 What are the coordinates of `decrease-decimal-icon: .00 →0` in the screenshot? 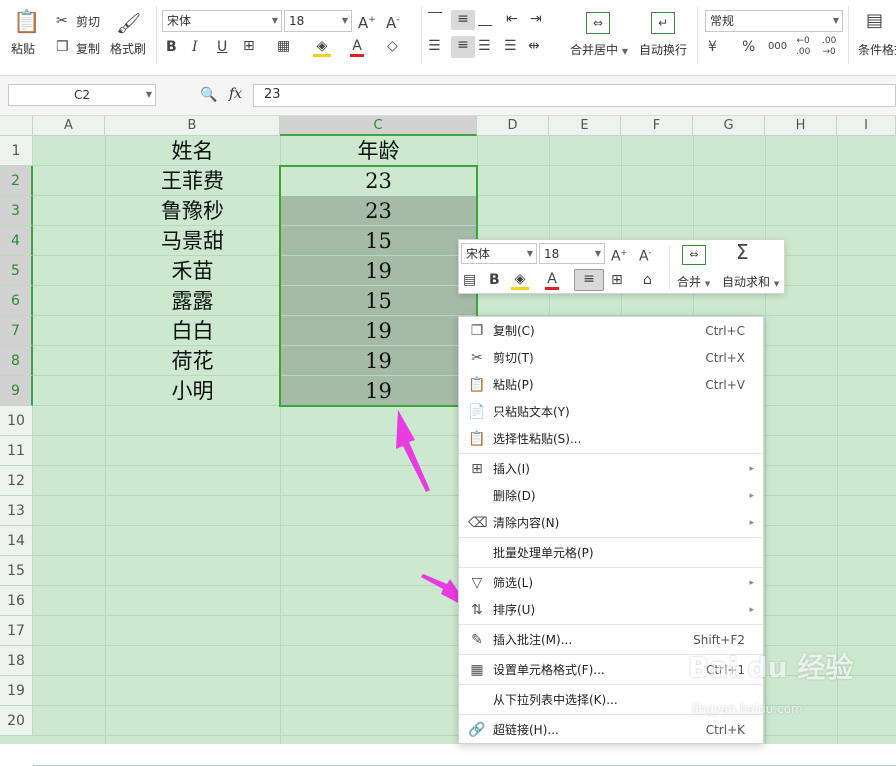 It's located at (829, 47).